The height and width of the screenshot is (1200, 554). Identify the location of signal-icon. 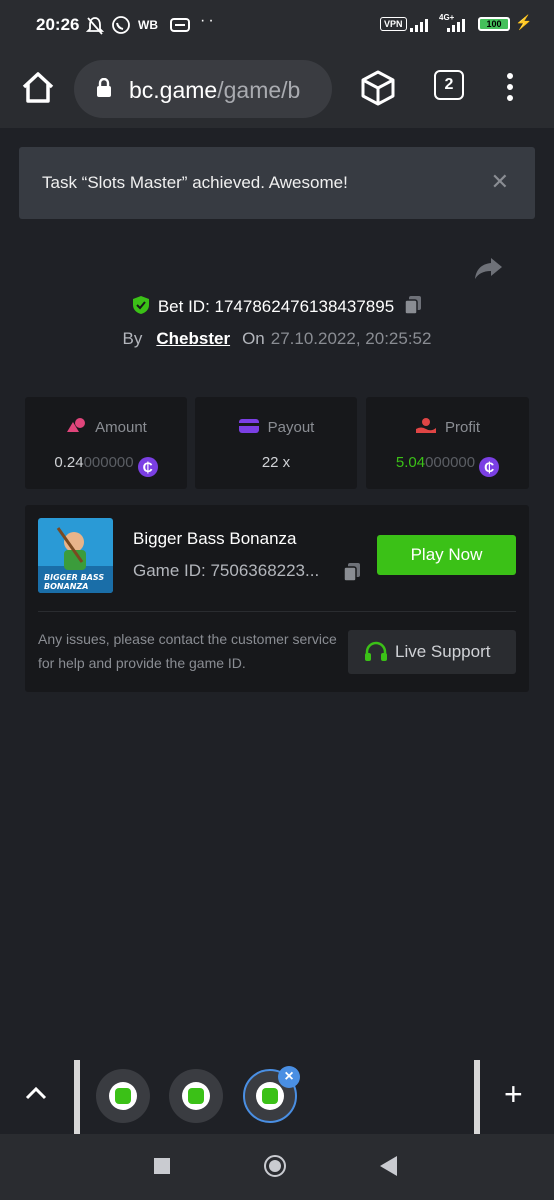
(419, 25).